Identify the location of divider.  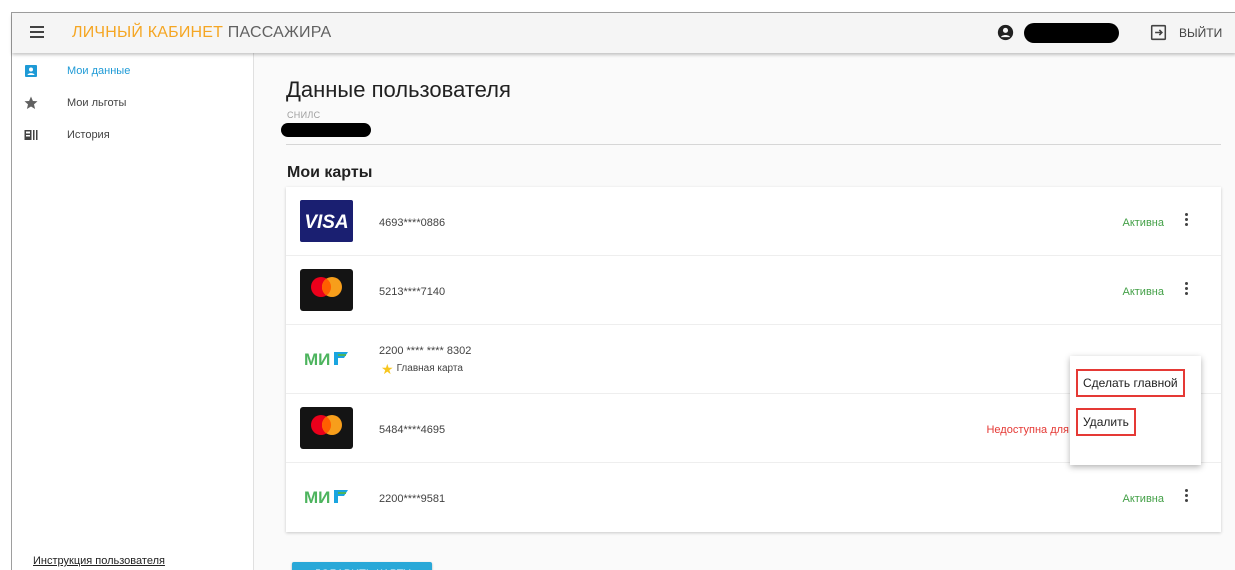
(753, 144).